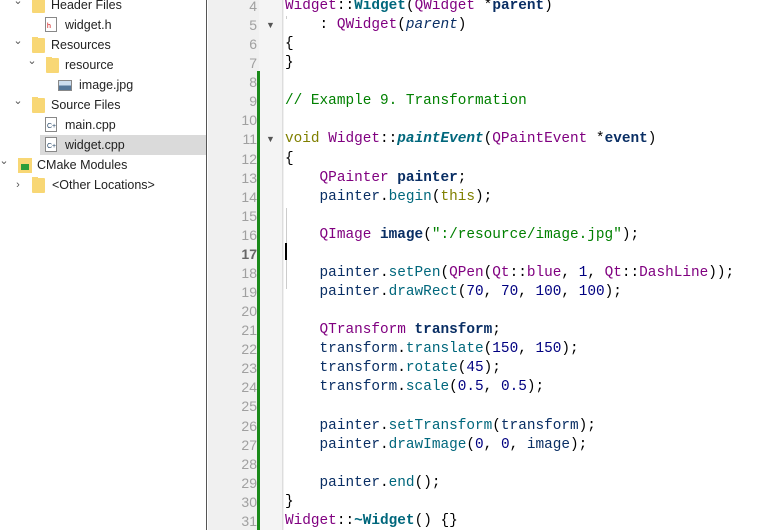 The image size is (771, 531). Describe the element at coordinates (384, 520) in the screenshot. I see `code-token: ~Widget` at that location.